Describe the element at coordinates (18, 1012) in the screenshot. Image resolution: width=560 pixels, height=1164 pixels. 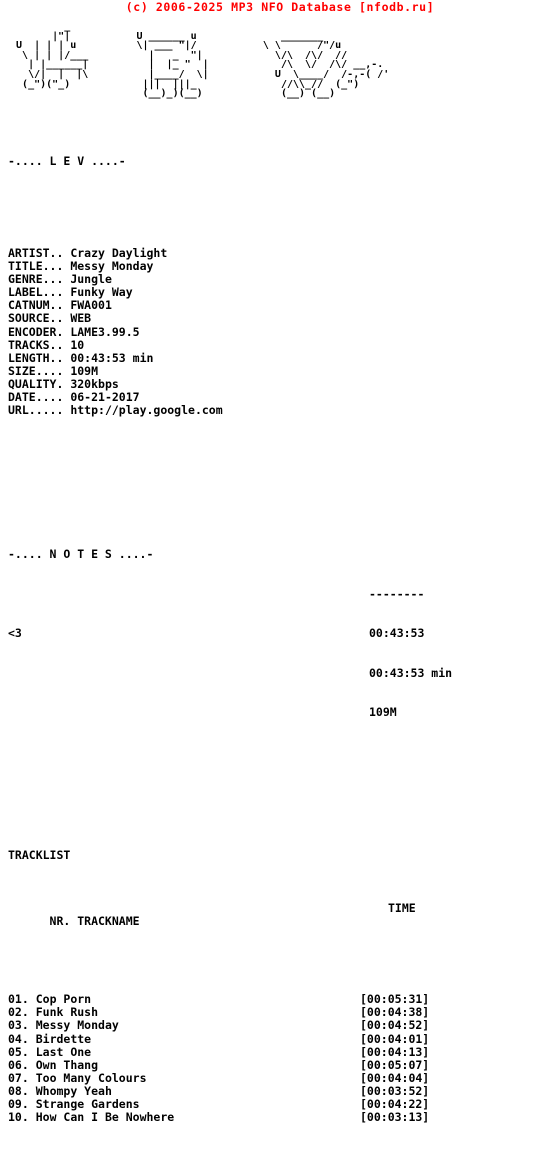
I see `track-number: 02.` at that location.